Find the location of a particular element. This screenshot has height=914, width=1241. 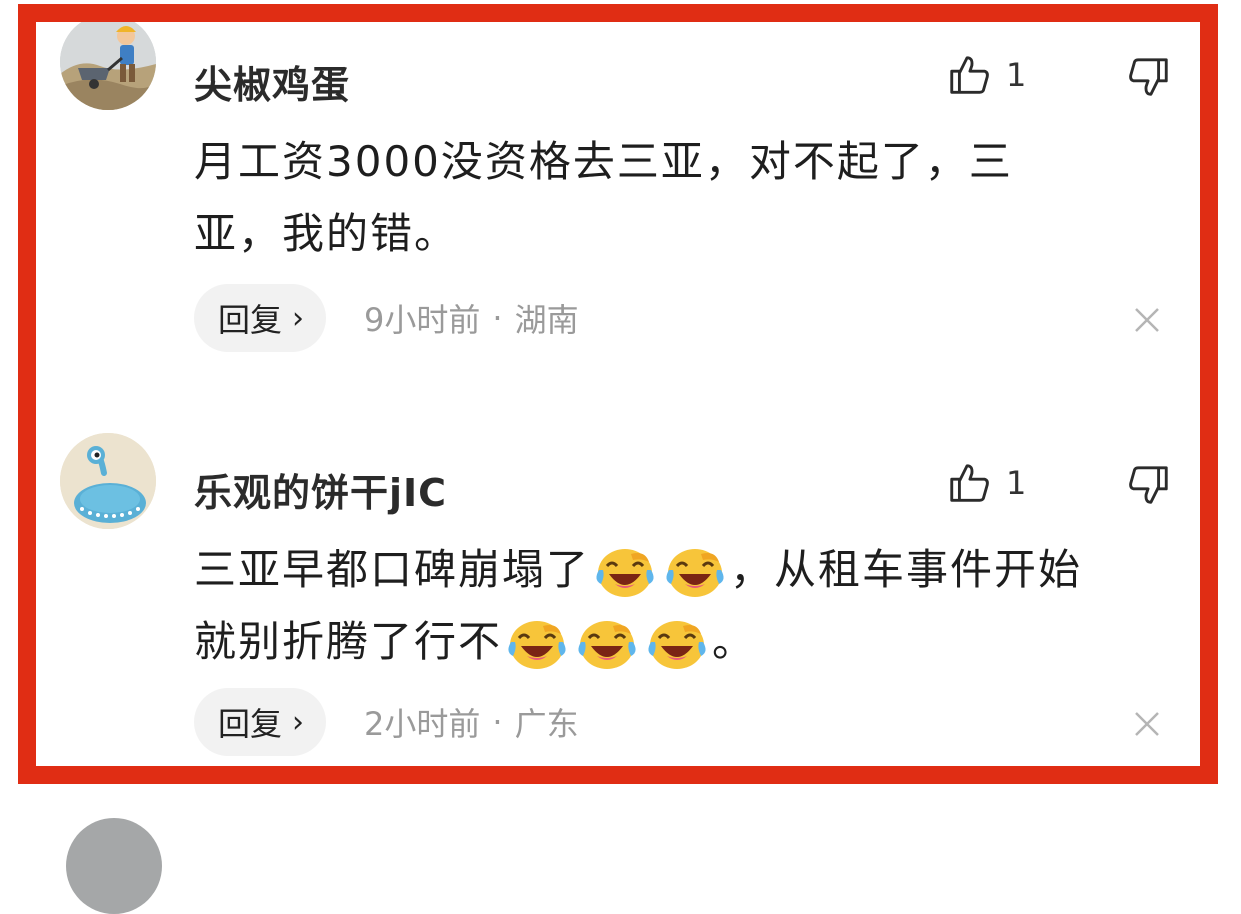

comment-text: 月工资3000没资格去三亚，对不起了，三 亚，我的错。 is located at coordinates (694, 198).